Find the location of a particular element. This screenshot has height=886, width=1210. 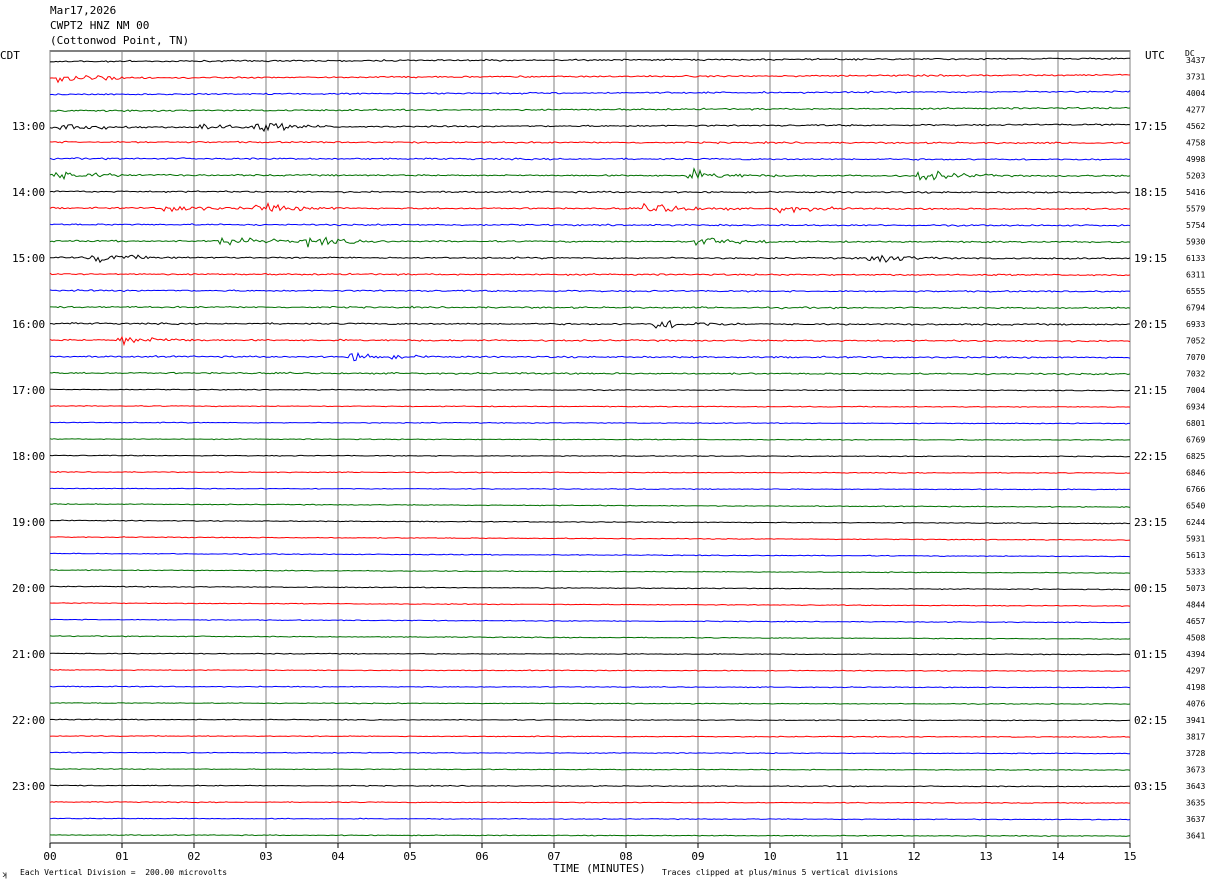

dc-value: 4508 is located at coordinates (1195, 638).